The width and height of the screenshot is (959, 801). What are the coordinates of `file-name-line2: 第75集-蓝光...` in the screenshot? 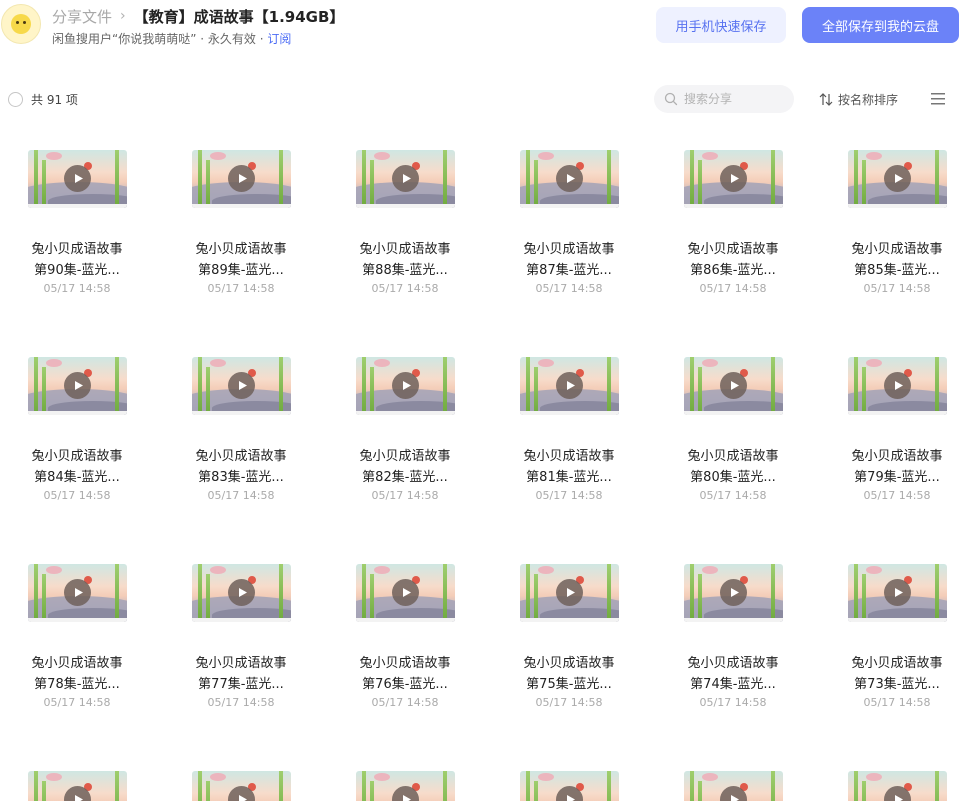 It's located at (569, 684).